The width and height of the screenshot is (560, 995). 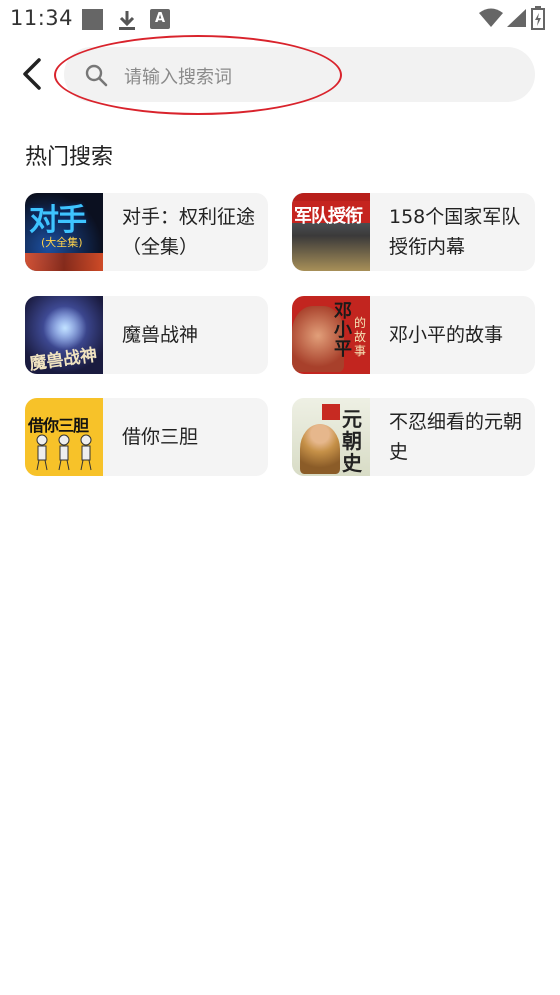 What do you see at coordinates (160, 19) in the screenshot?
I see `a-letter-icon: A` at bounding box center [160, 19].